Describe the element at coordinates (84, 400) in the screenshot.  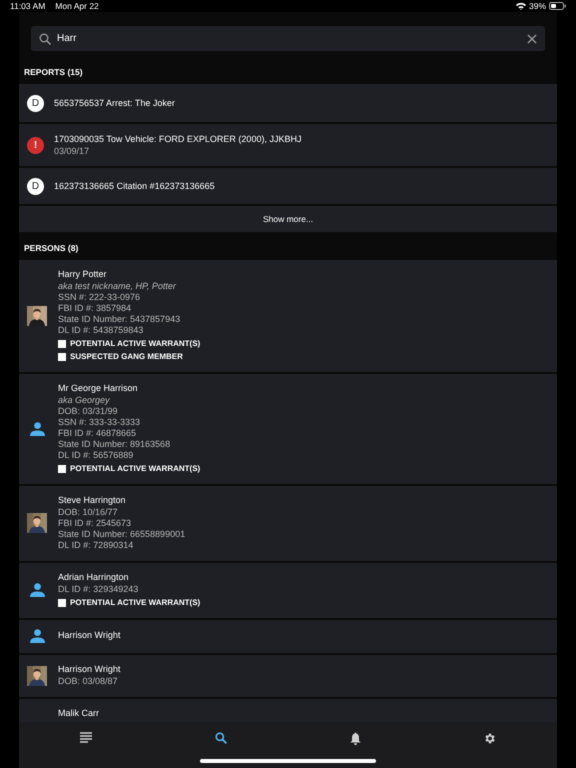
I see `person-alias: aka Georgey` at that location.